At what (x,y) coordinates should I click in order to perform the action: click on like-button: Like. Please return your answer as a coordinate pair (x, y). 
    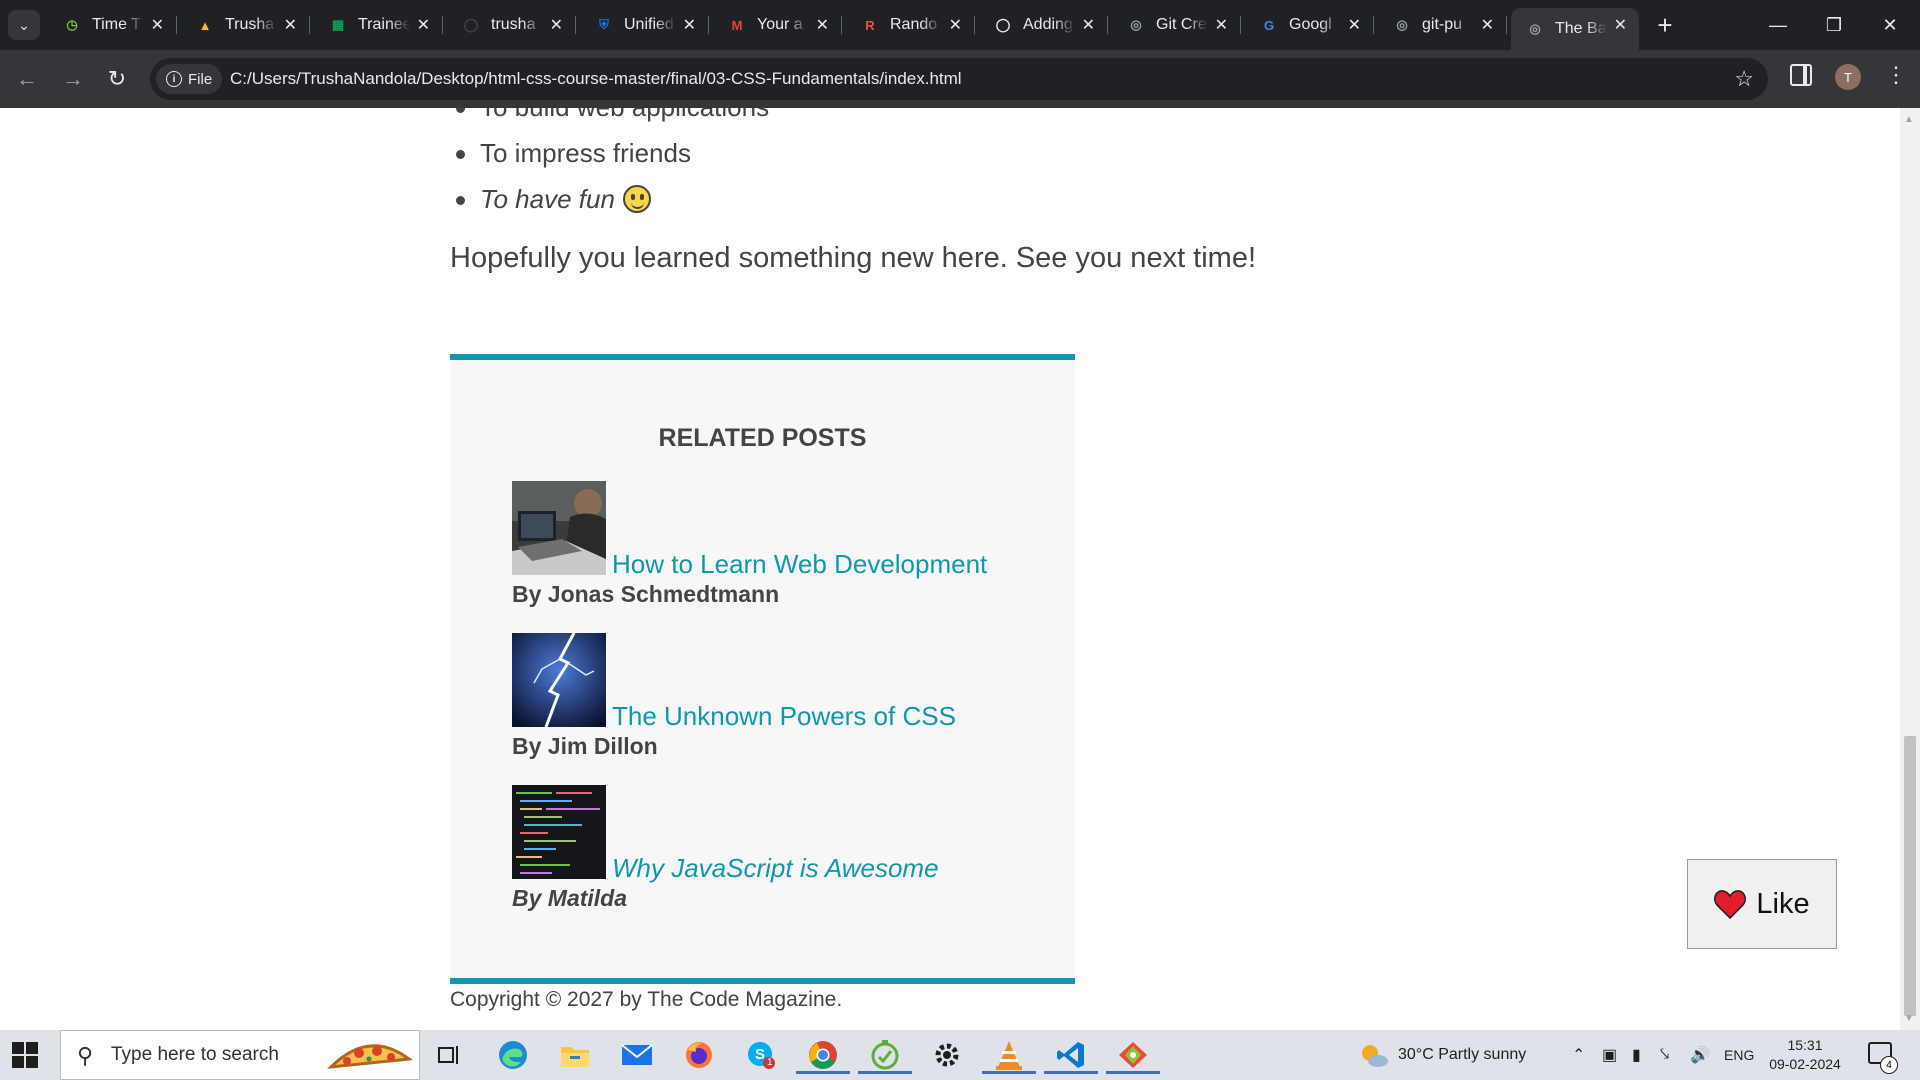
    Looking at the image, I should click on (1762, 904).